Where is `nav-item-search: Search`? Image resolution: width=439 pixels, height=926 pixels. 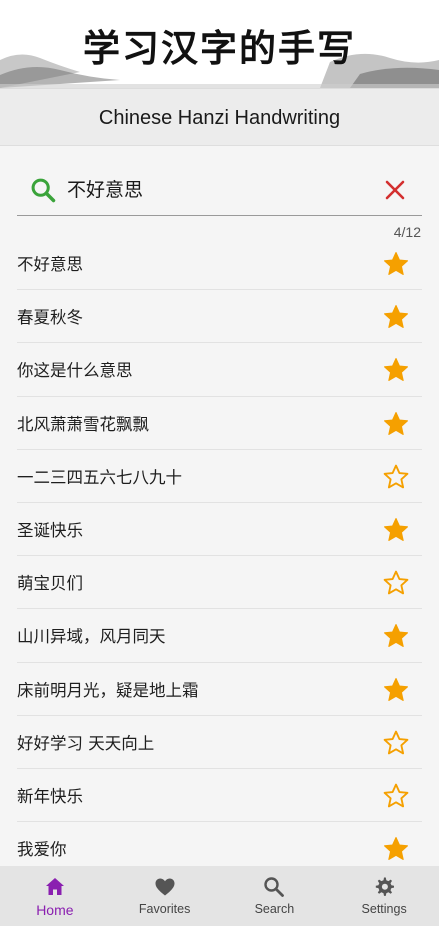 nav-item-search: Search is located at coordinates (275, 896).